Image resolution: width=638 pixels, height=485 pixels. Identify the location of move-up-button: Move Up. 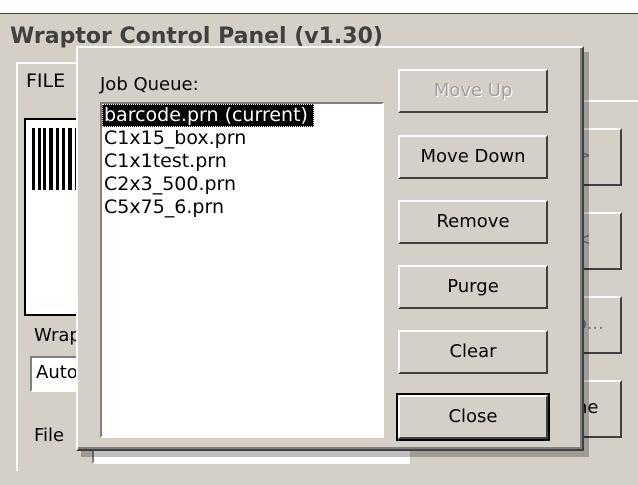
(473, 91).